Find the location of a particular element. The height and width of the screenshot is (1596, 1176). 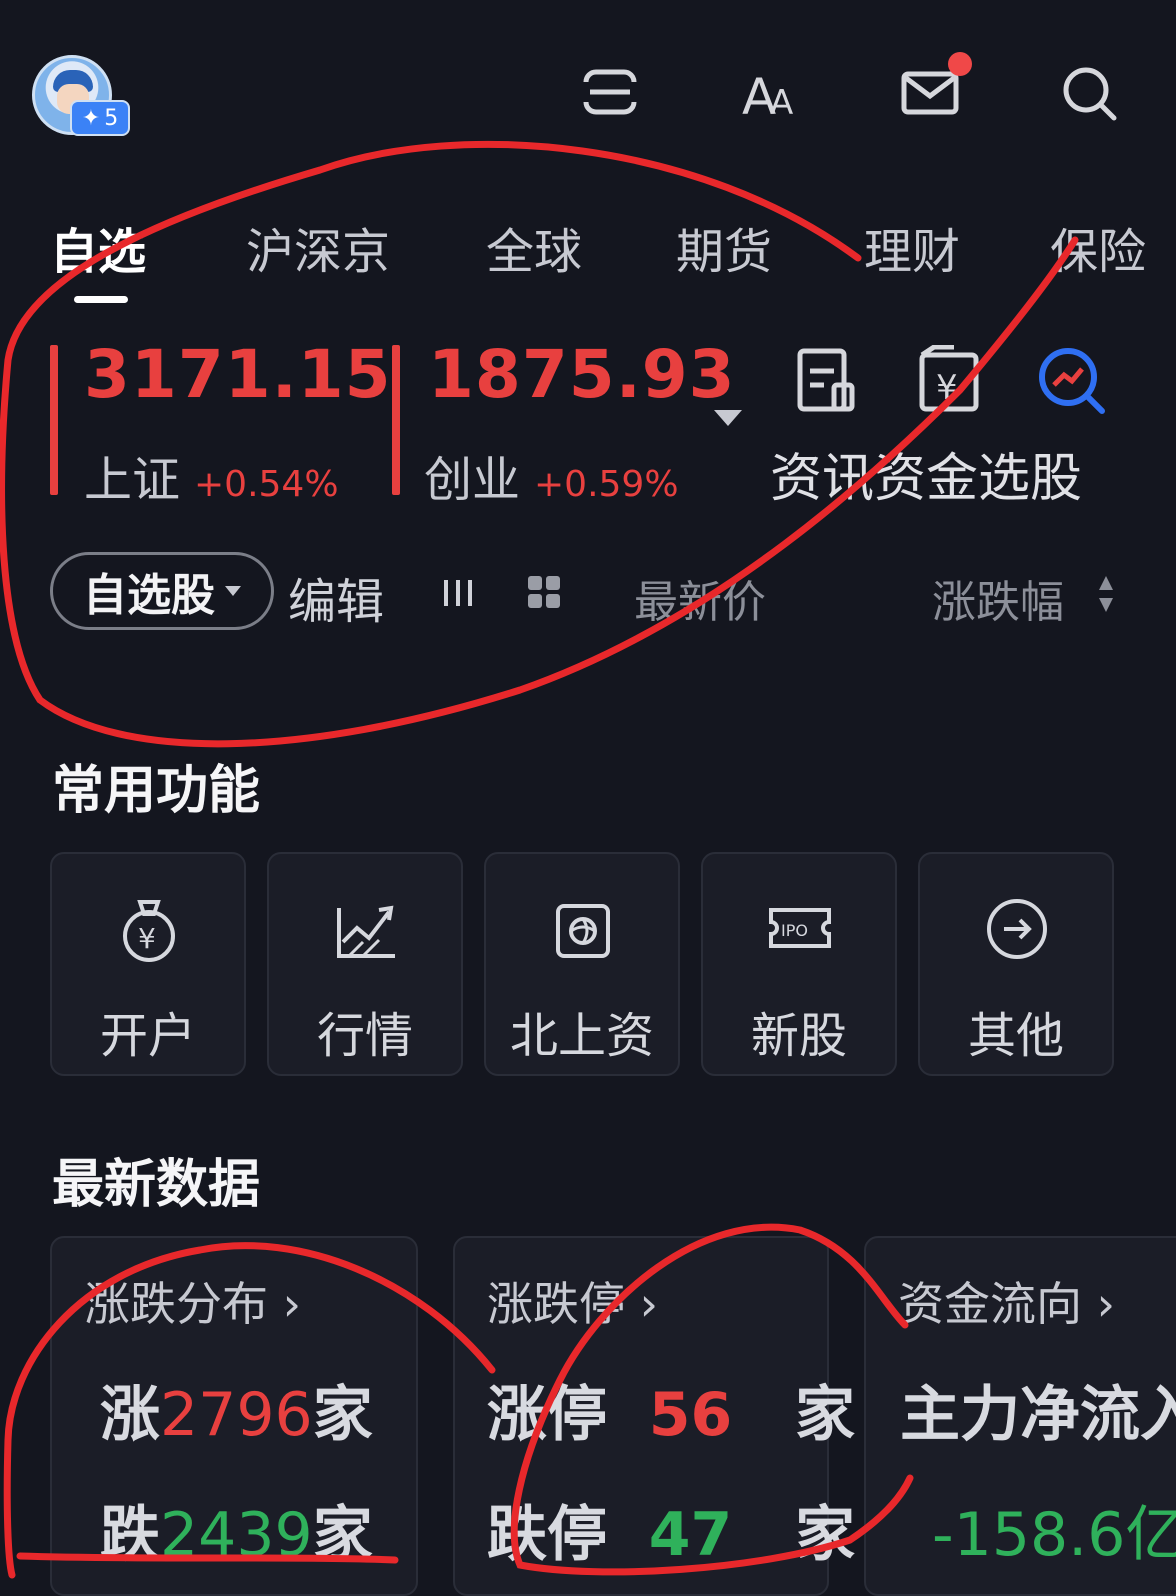

scan-icon is located at coordinates (610, 92).